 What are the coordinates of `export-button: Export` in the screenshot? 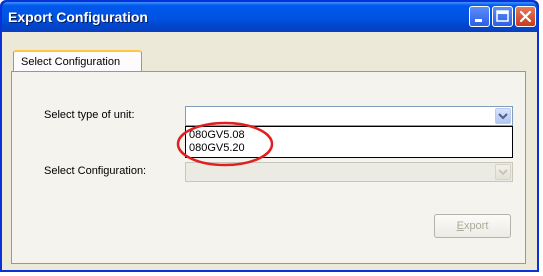 It's located at (472, 226).